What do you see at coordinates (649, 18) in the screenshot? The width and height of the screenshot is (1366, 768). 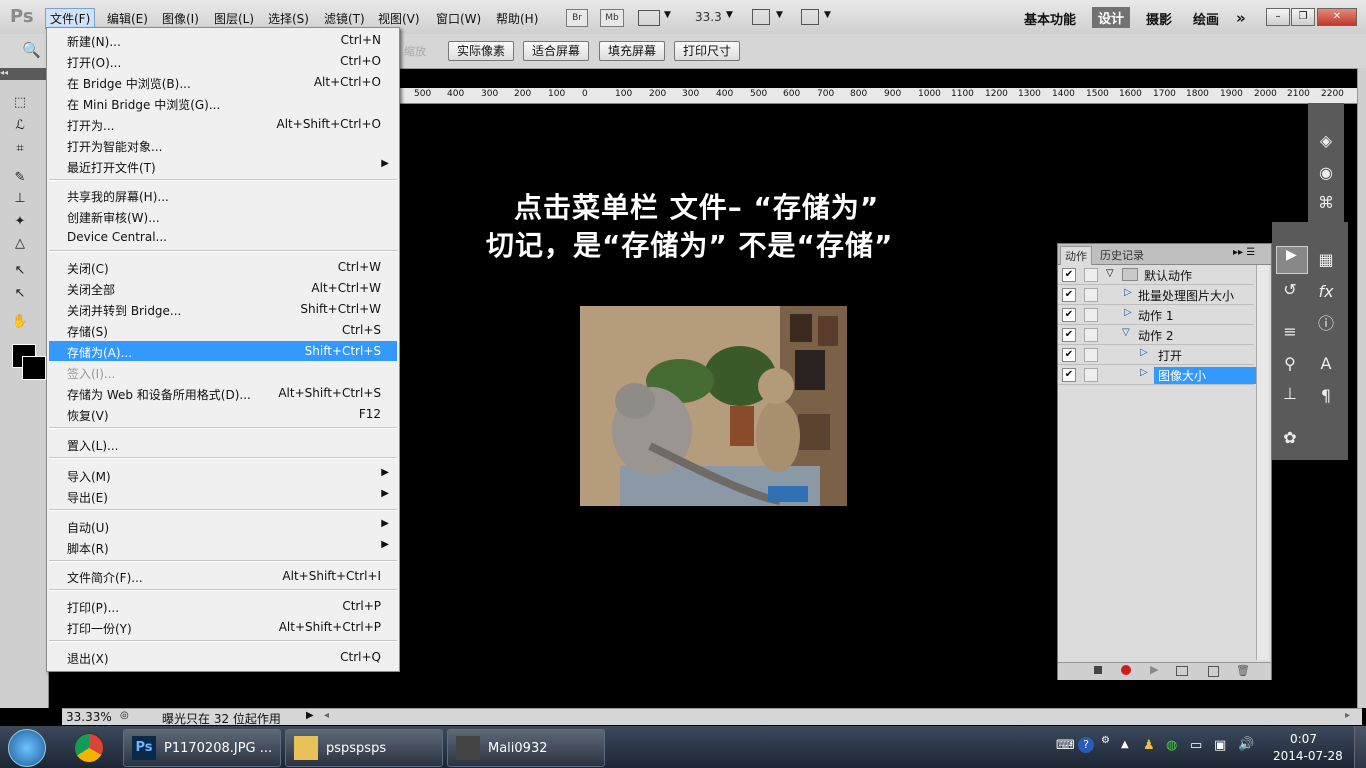 I see `view-extras-icon` at bounding box center [649, 18].